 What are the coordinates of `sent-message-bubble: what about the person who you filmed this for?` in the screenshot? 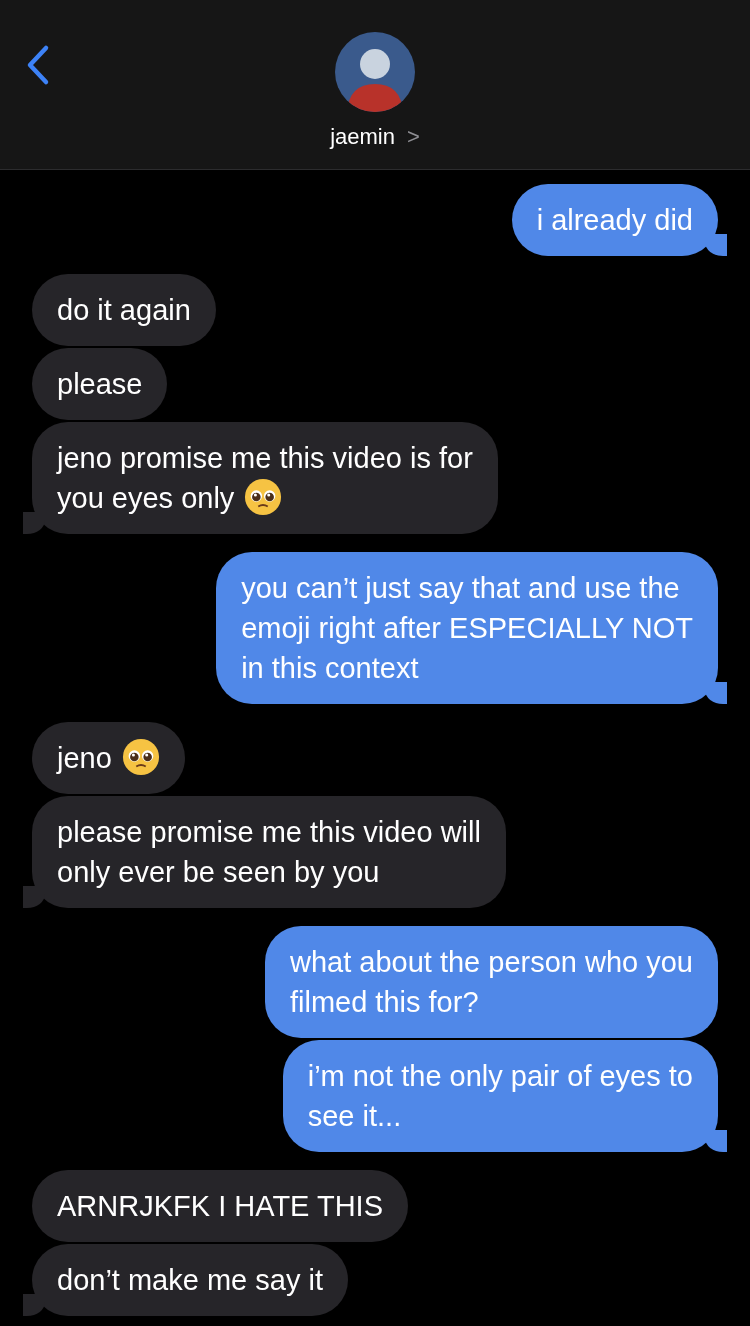 It's located at (491, 982).